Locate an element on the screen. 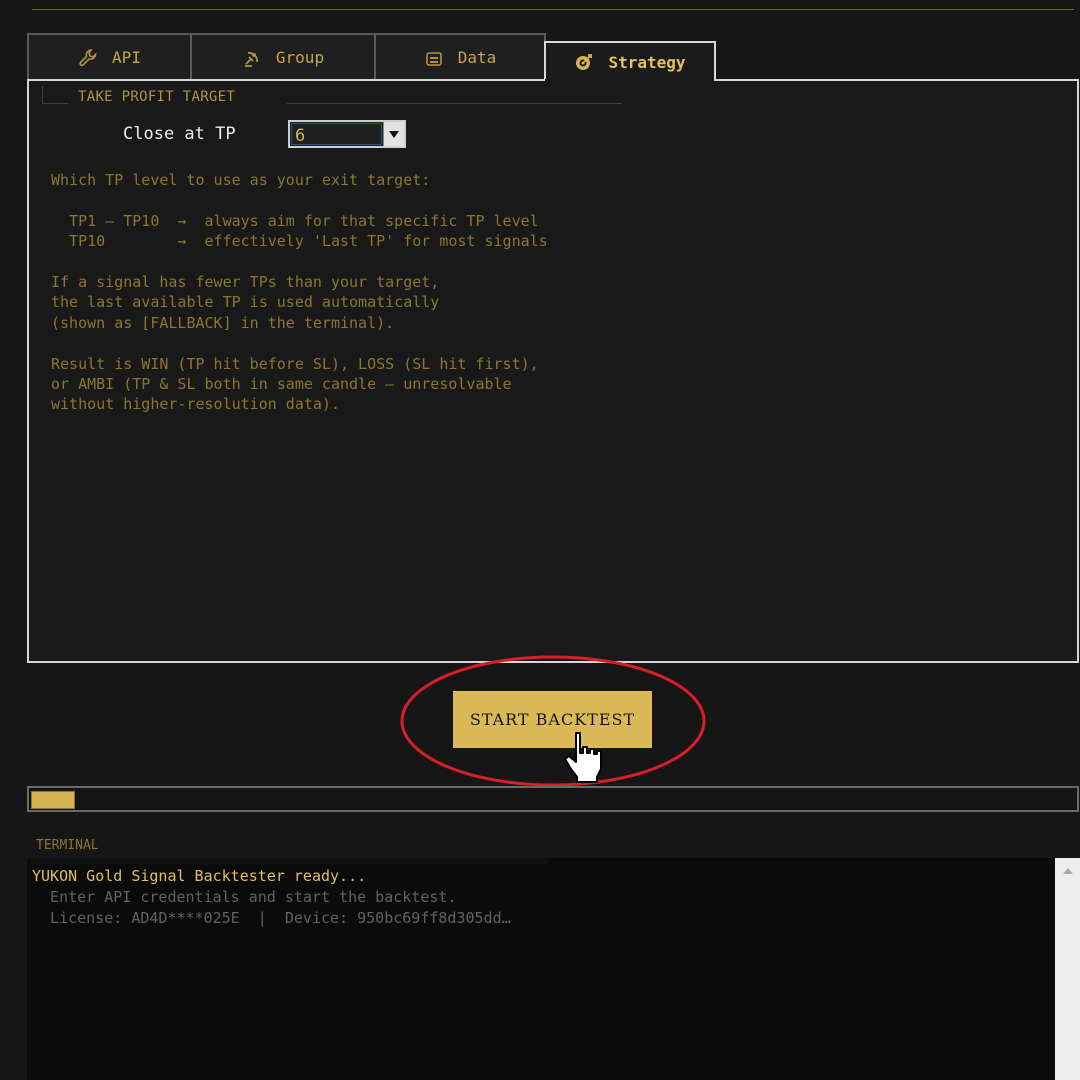 This screenshot has width=1080, height=1080. tab-group: Group is located at coordinates (283, 56).